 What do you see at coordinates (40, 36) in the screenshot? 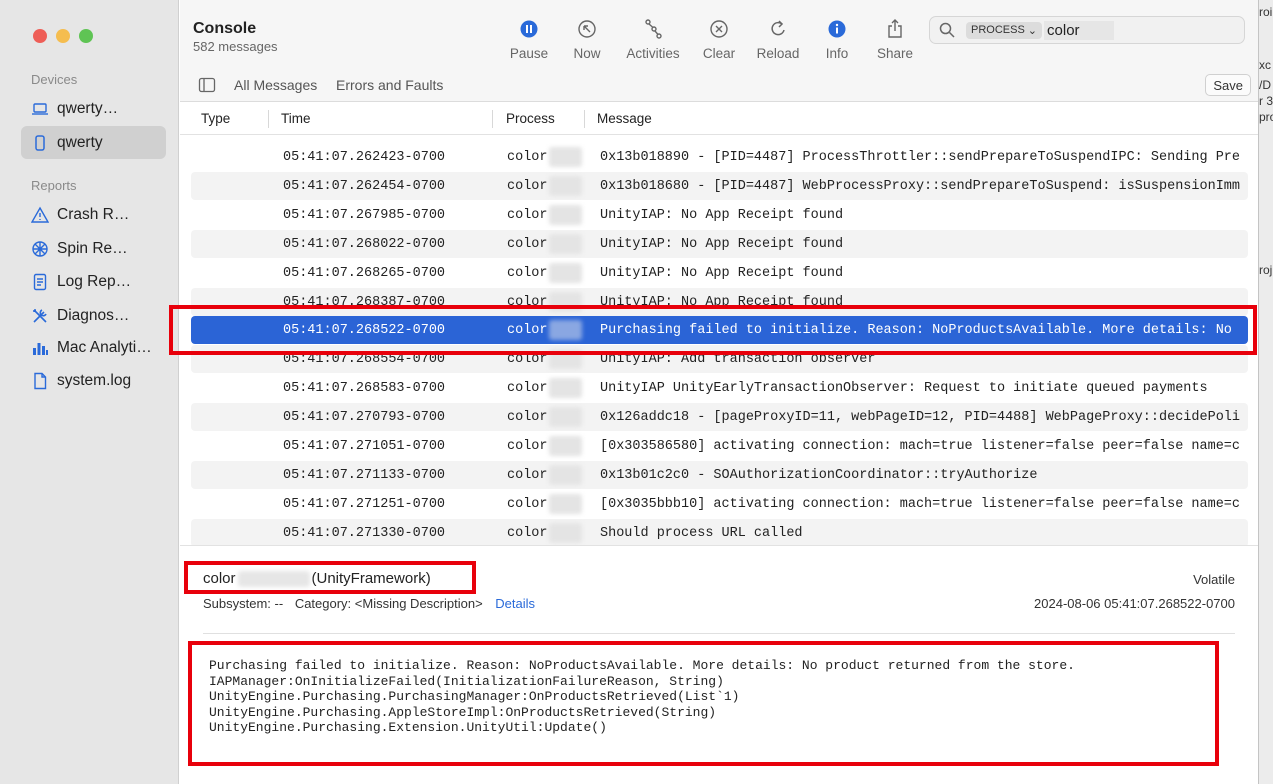
I see `close-window-button` at bounding box center [40, 36].